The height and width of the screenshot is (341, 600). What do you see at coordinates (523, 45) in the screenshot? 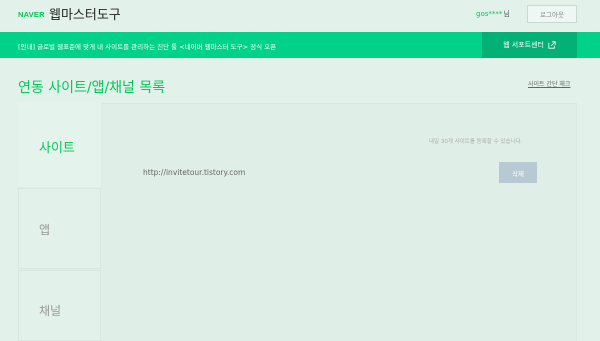
I see `support-center-label: 웹 서포트센터` at bounding box center [523, 45].